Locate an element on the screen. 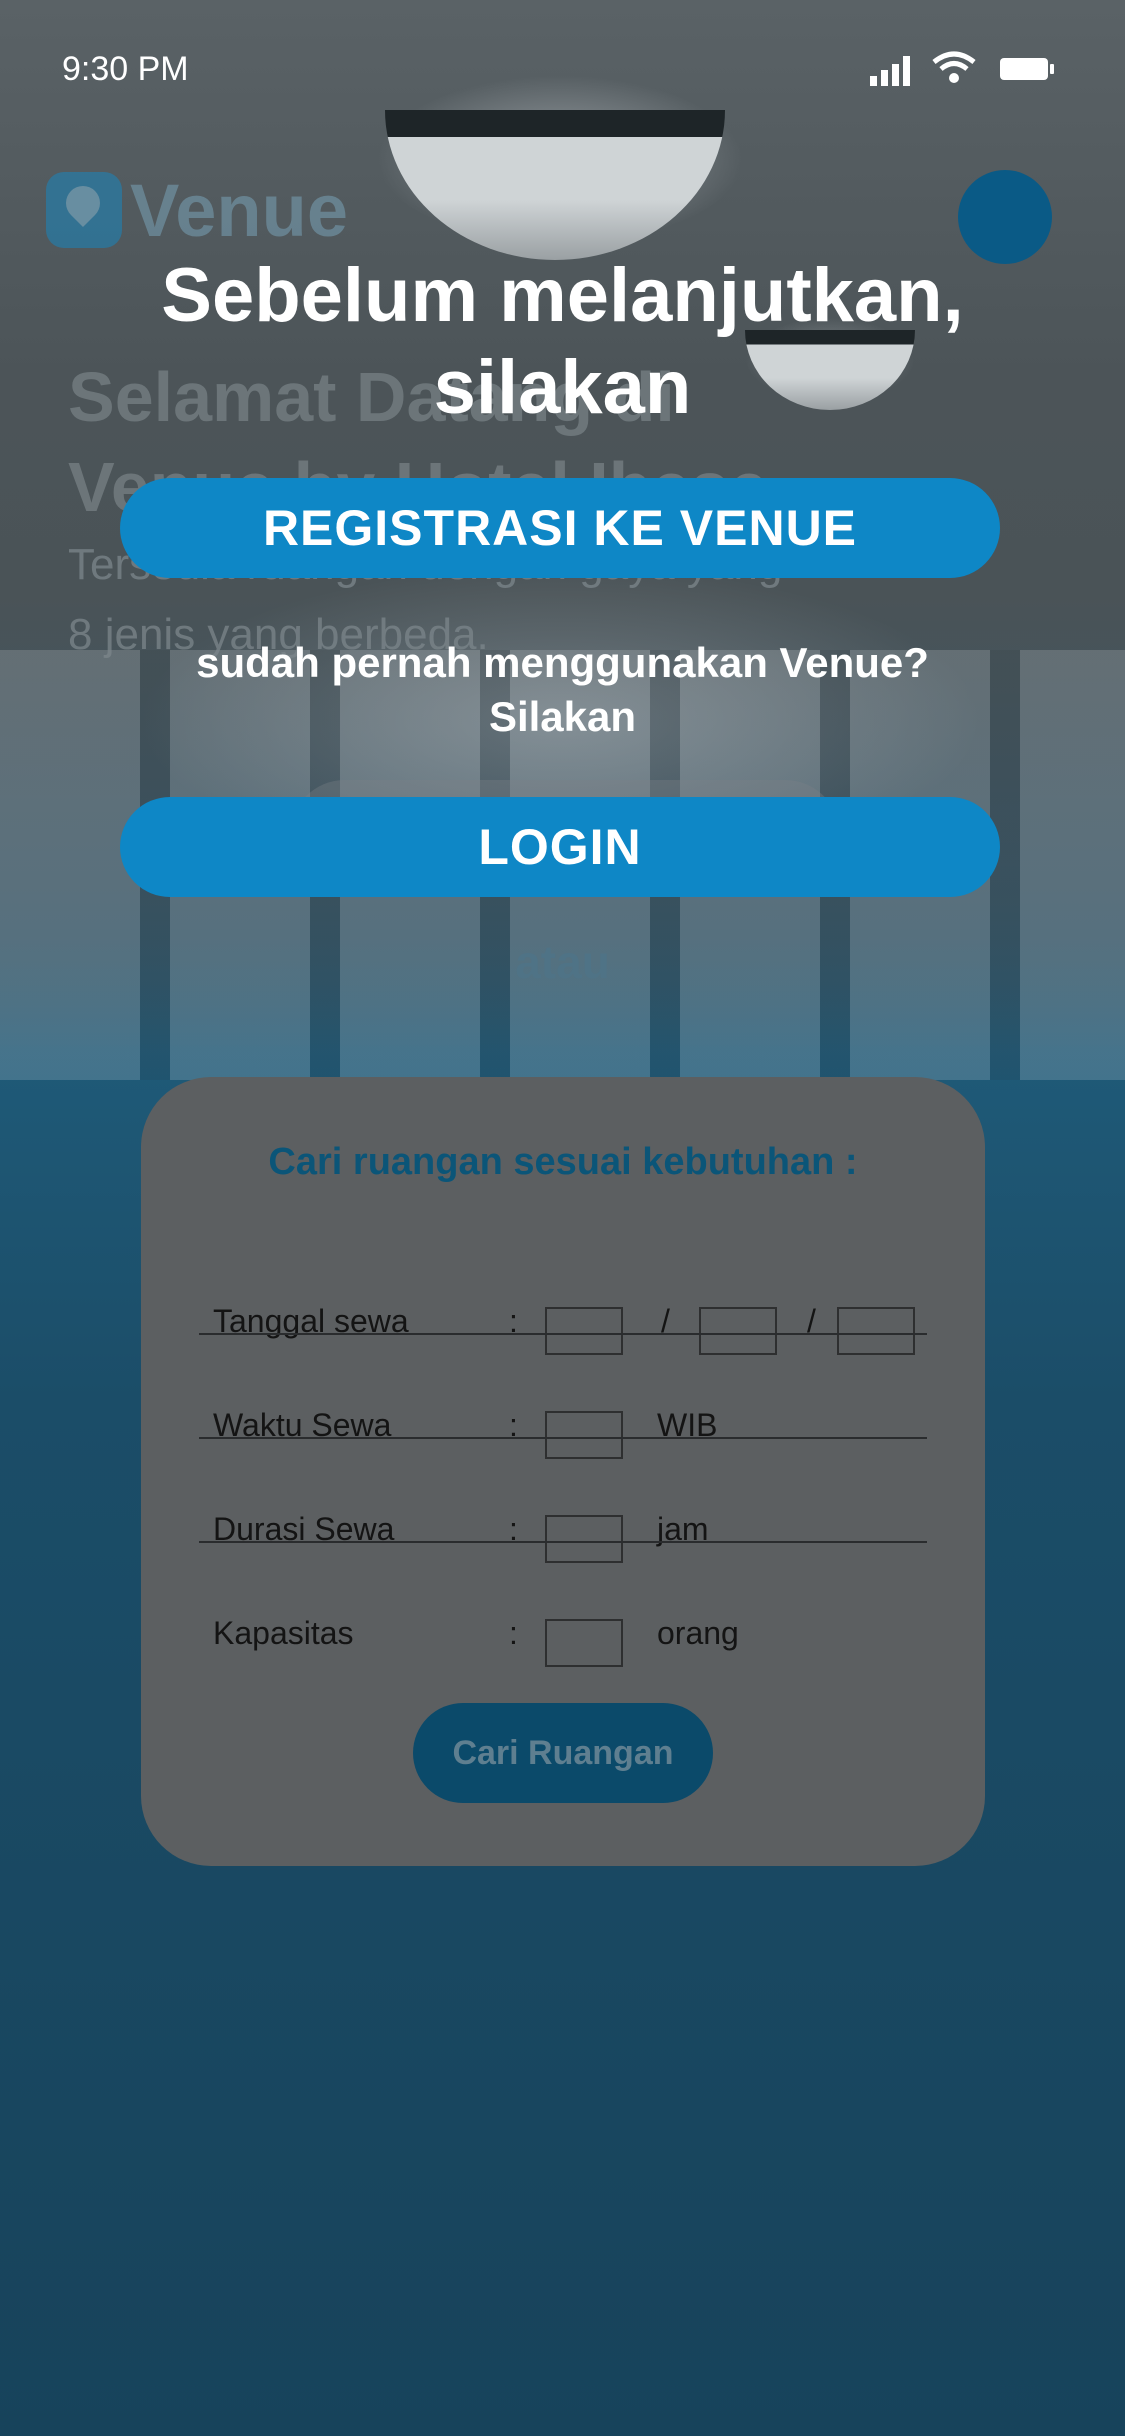 This screenshot has width=1125, height=2436. capacity-label: Kapasitas is located at coordinates (283, 1633).